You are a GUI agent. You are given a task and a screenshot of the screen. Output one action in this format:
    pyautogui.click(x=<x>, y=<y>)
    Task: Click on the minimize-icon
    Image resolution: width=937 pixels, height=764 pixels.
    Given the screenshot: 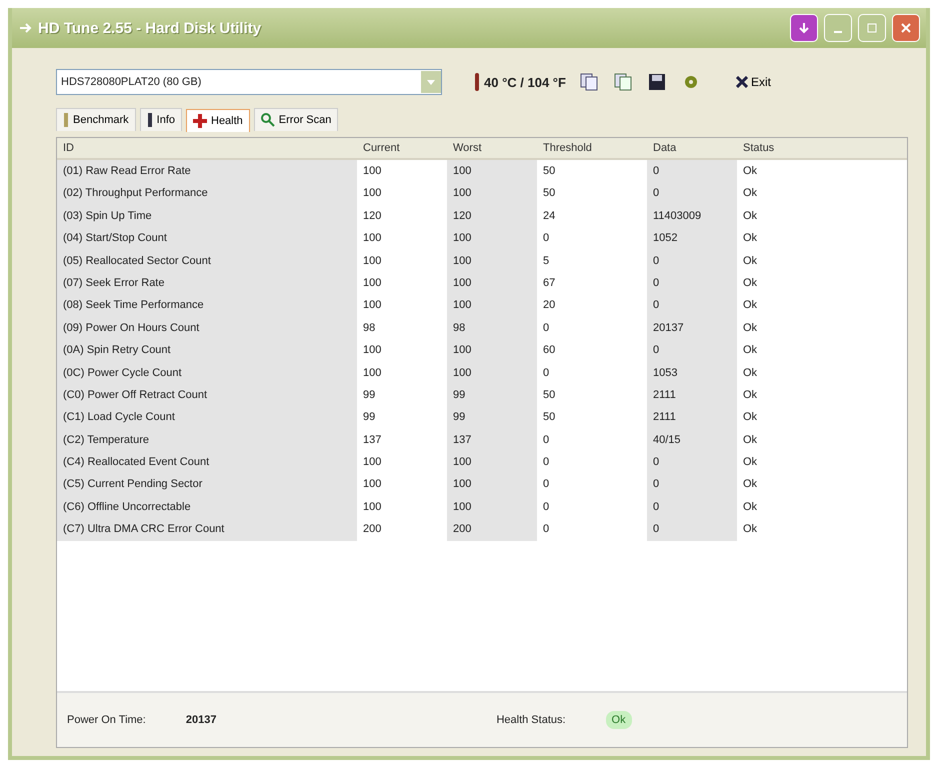 What is the action you would take?
    pyautogui.click(x=838, y=32)
    